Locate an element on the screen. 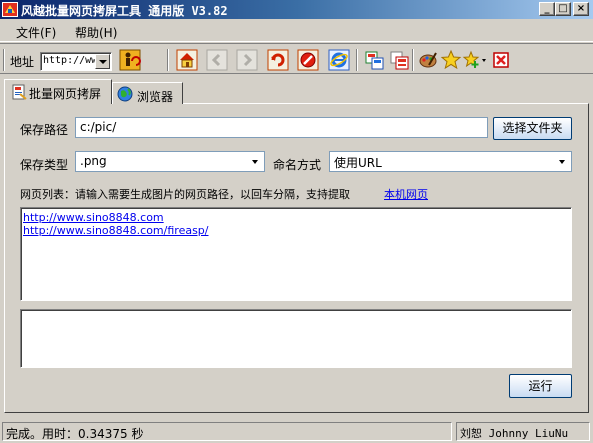  save-path-input: c:/pic/ is located at coordinates (281, 127).